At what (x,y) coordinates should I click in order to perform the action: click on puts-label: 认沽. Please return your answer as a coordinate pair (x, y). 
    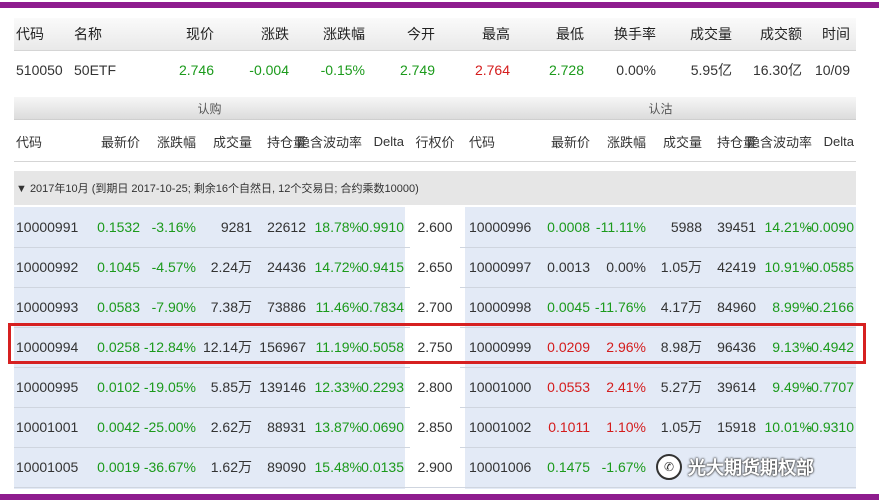
    Looking at the image, I should click on (660, 108).